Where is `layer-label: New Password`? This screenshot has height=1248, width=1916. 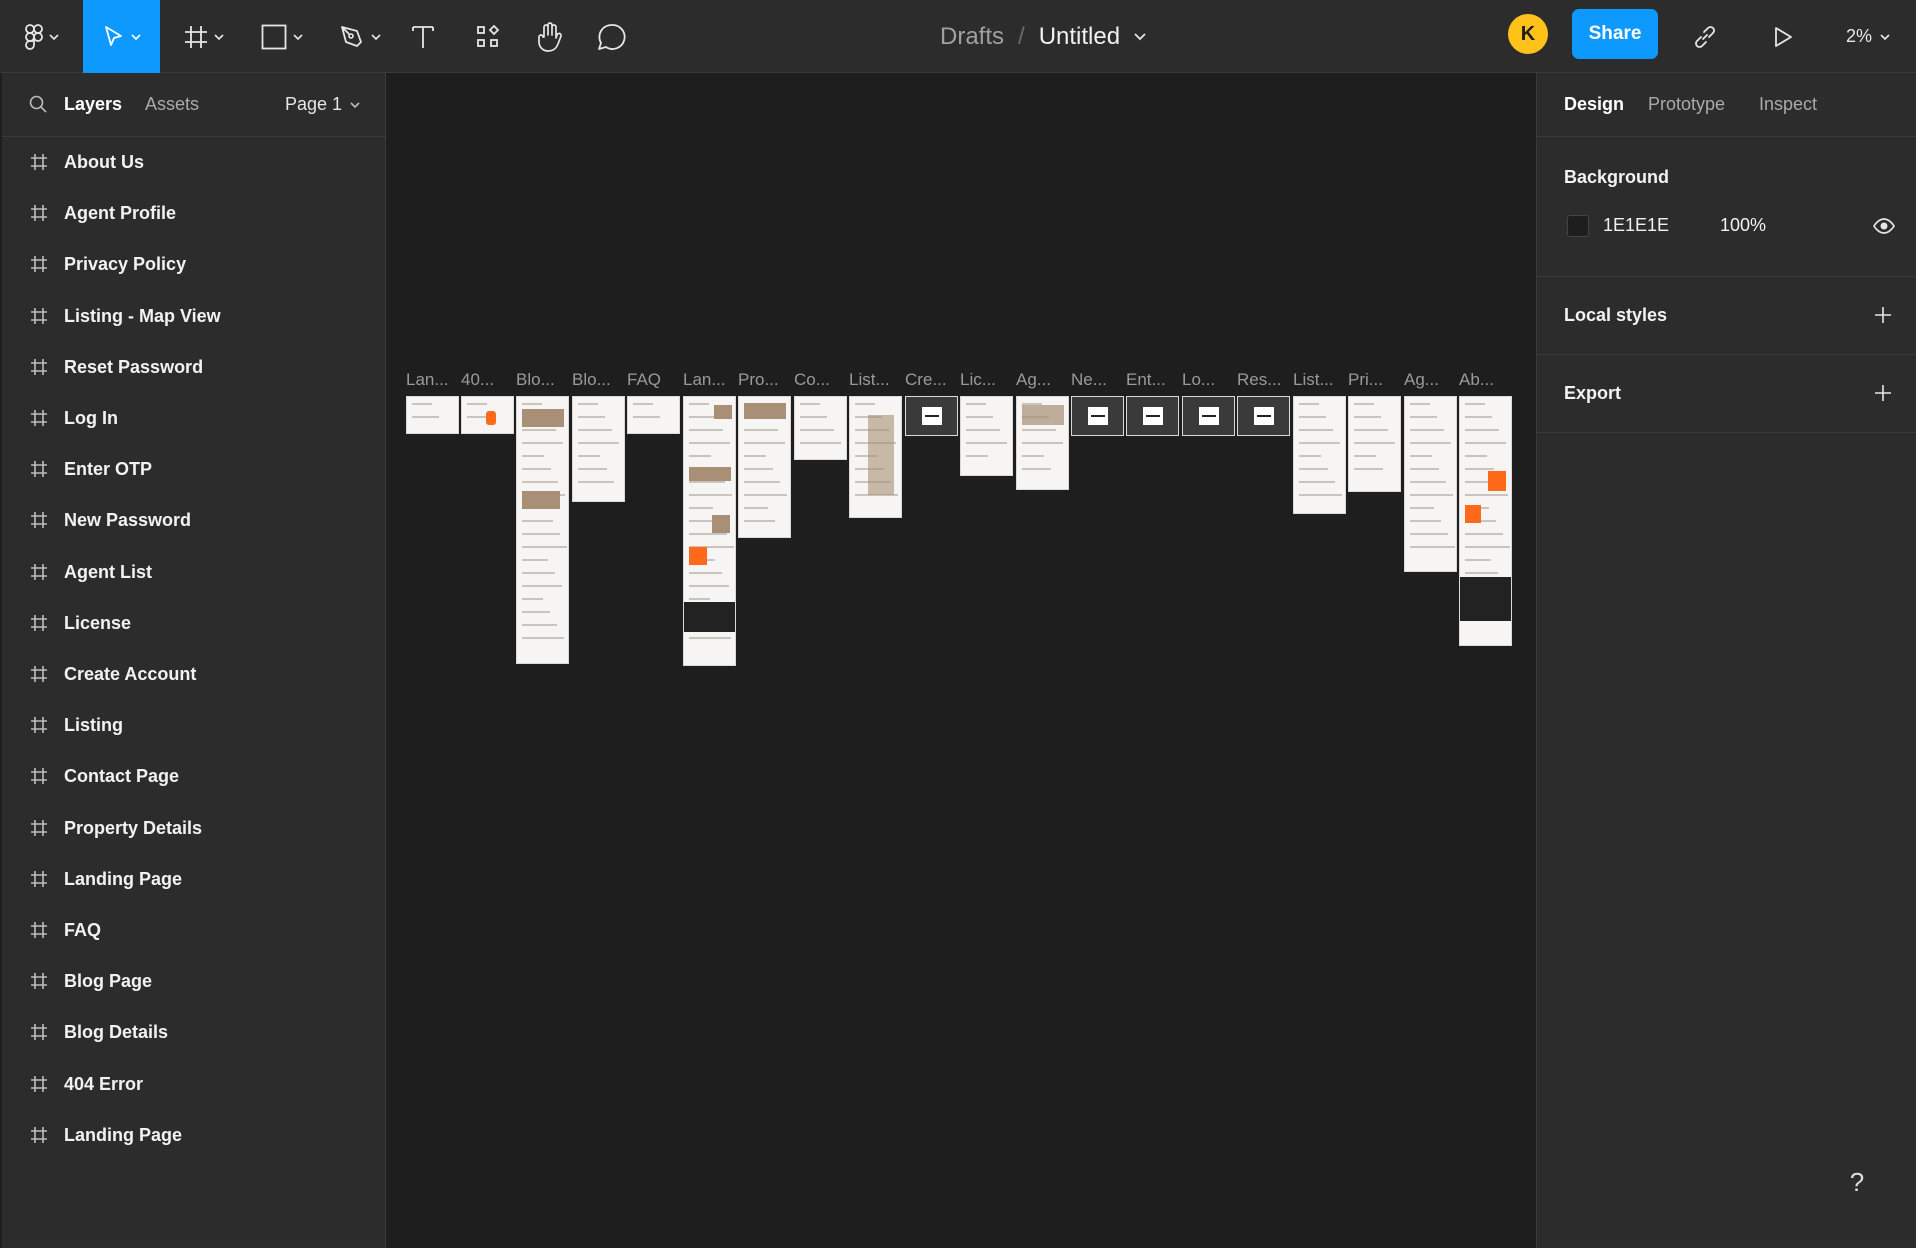
layer-label: New Password is located at coordinates (128, 520).